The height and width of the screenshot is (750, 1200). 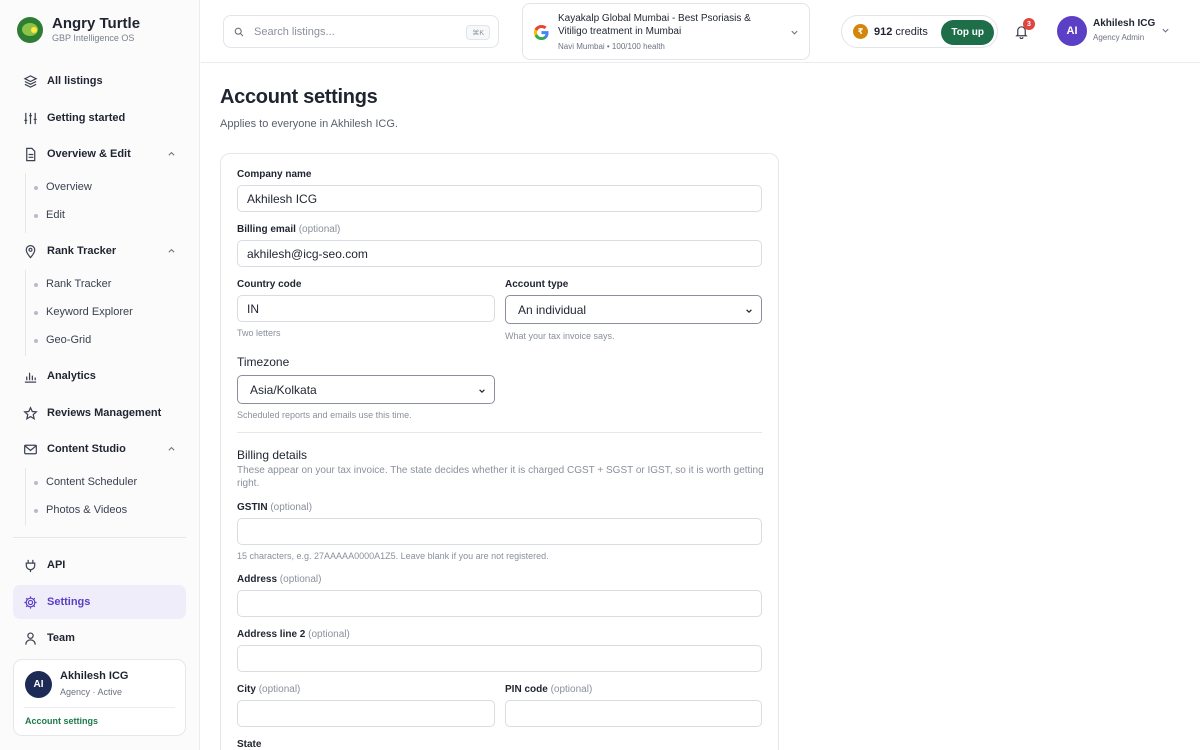 What do you see at coordinates (1119, 37) in the screenshot?
I see `user-role: Agency Admin` at bounding box center [1119, 37].